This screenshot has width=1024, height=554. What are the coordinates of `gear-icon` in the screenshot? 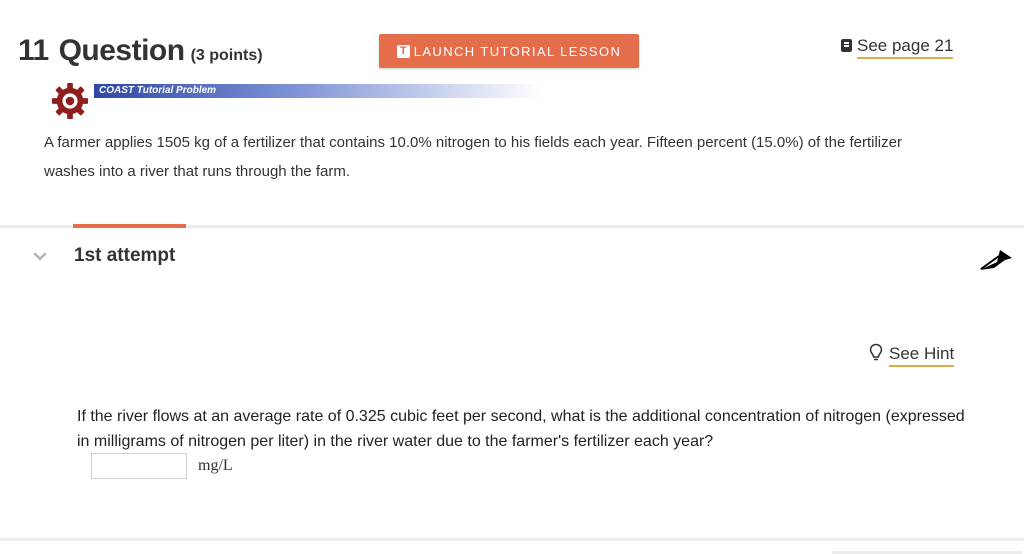 It's located at (70, 101).